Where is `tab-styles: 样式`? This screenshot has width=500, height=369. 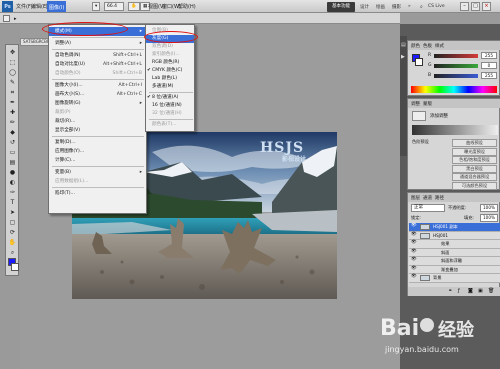 tab-styles: 样式 is located at coordinates (439, 46).